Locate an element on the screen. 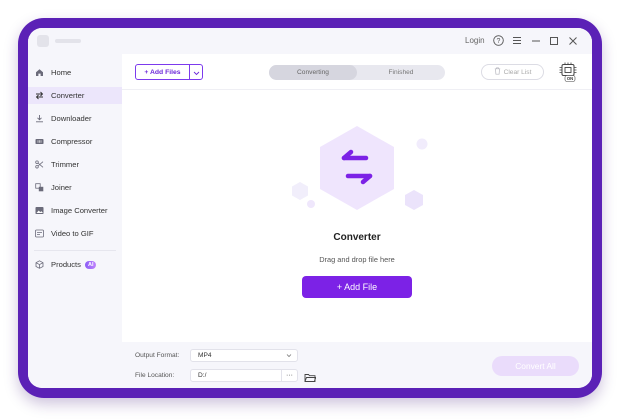 Image resolution: width=624 pixels, height=419 pixels. clear-list-button: Clear List is located at coordinates (512, 72).